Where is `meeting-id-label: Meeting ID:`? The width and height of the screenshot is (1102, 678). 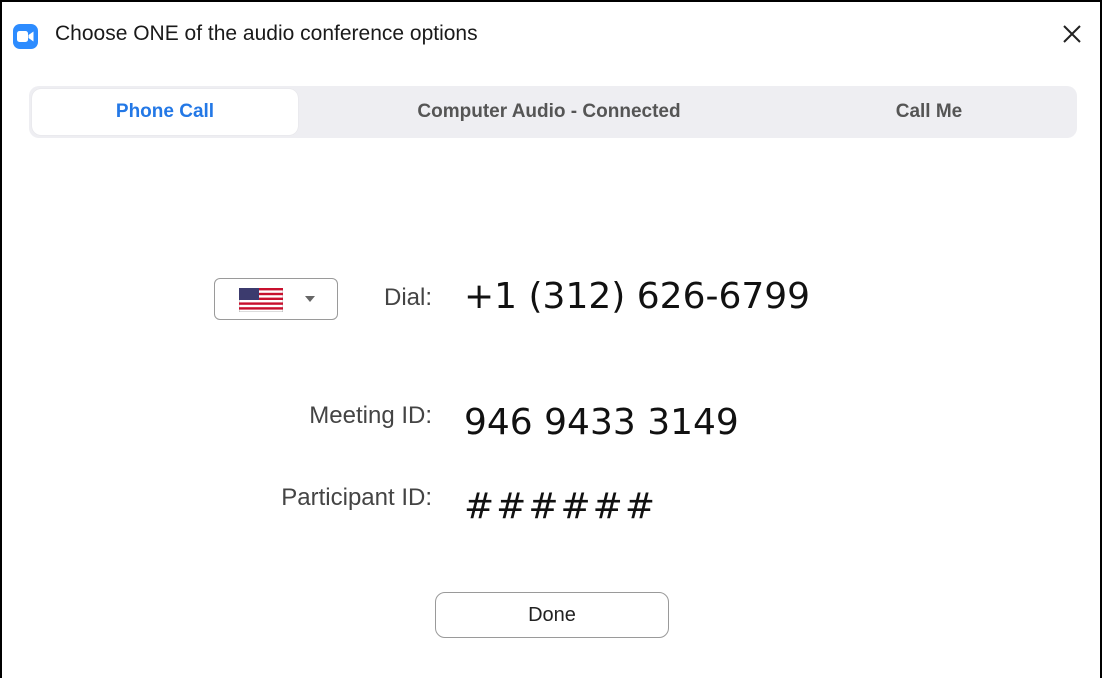 meeting-id-label: Meeting ID: is located at coordinates (370, 415).